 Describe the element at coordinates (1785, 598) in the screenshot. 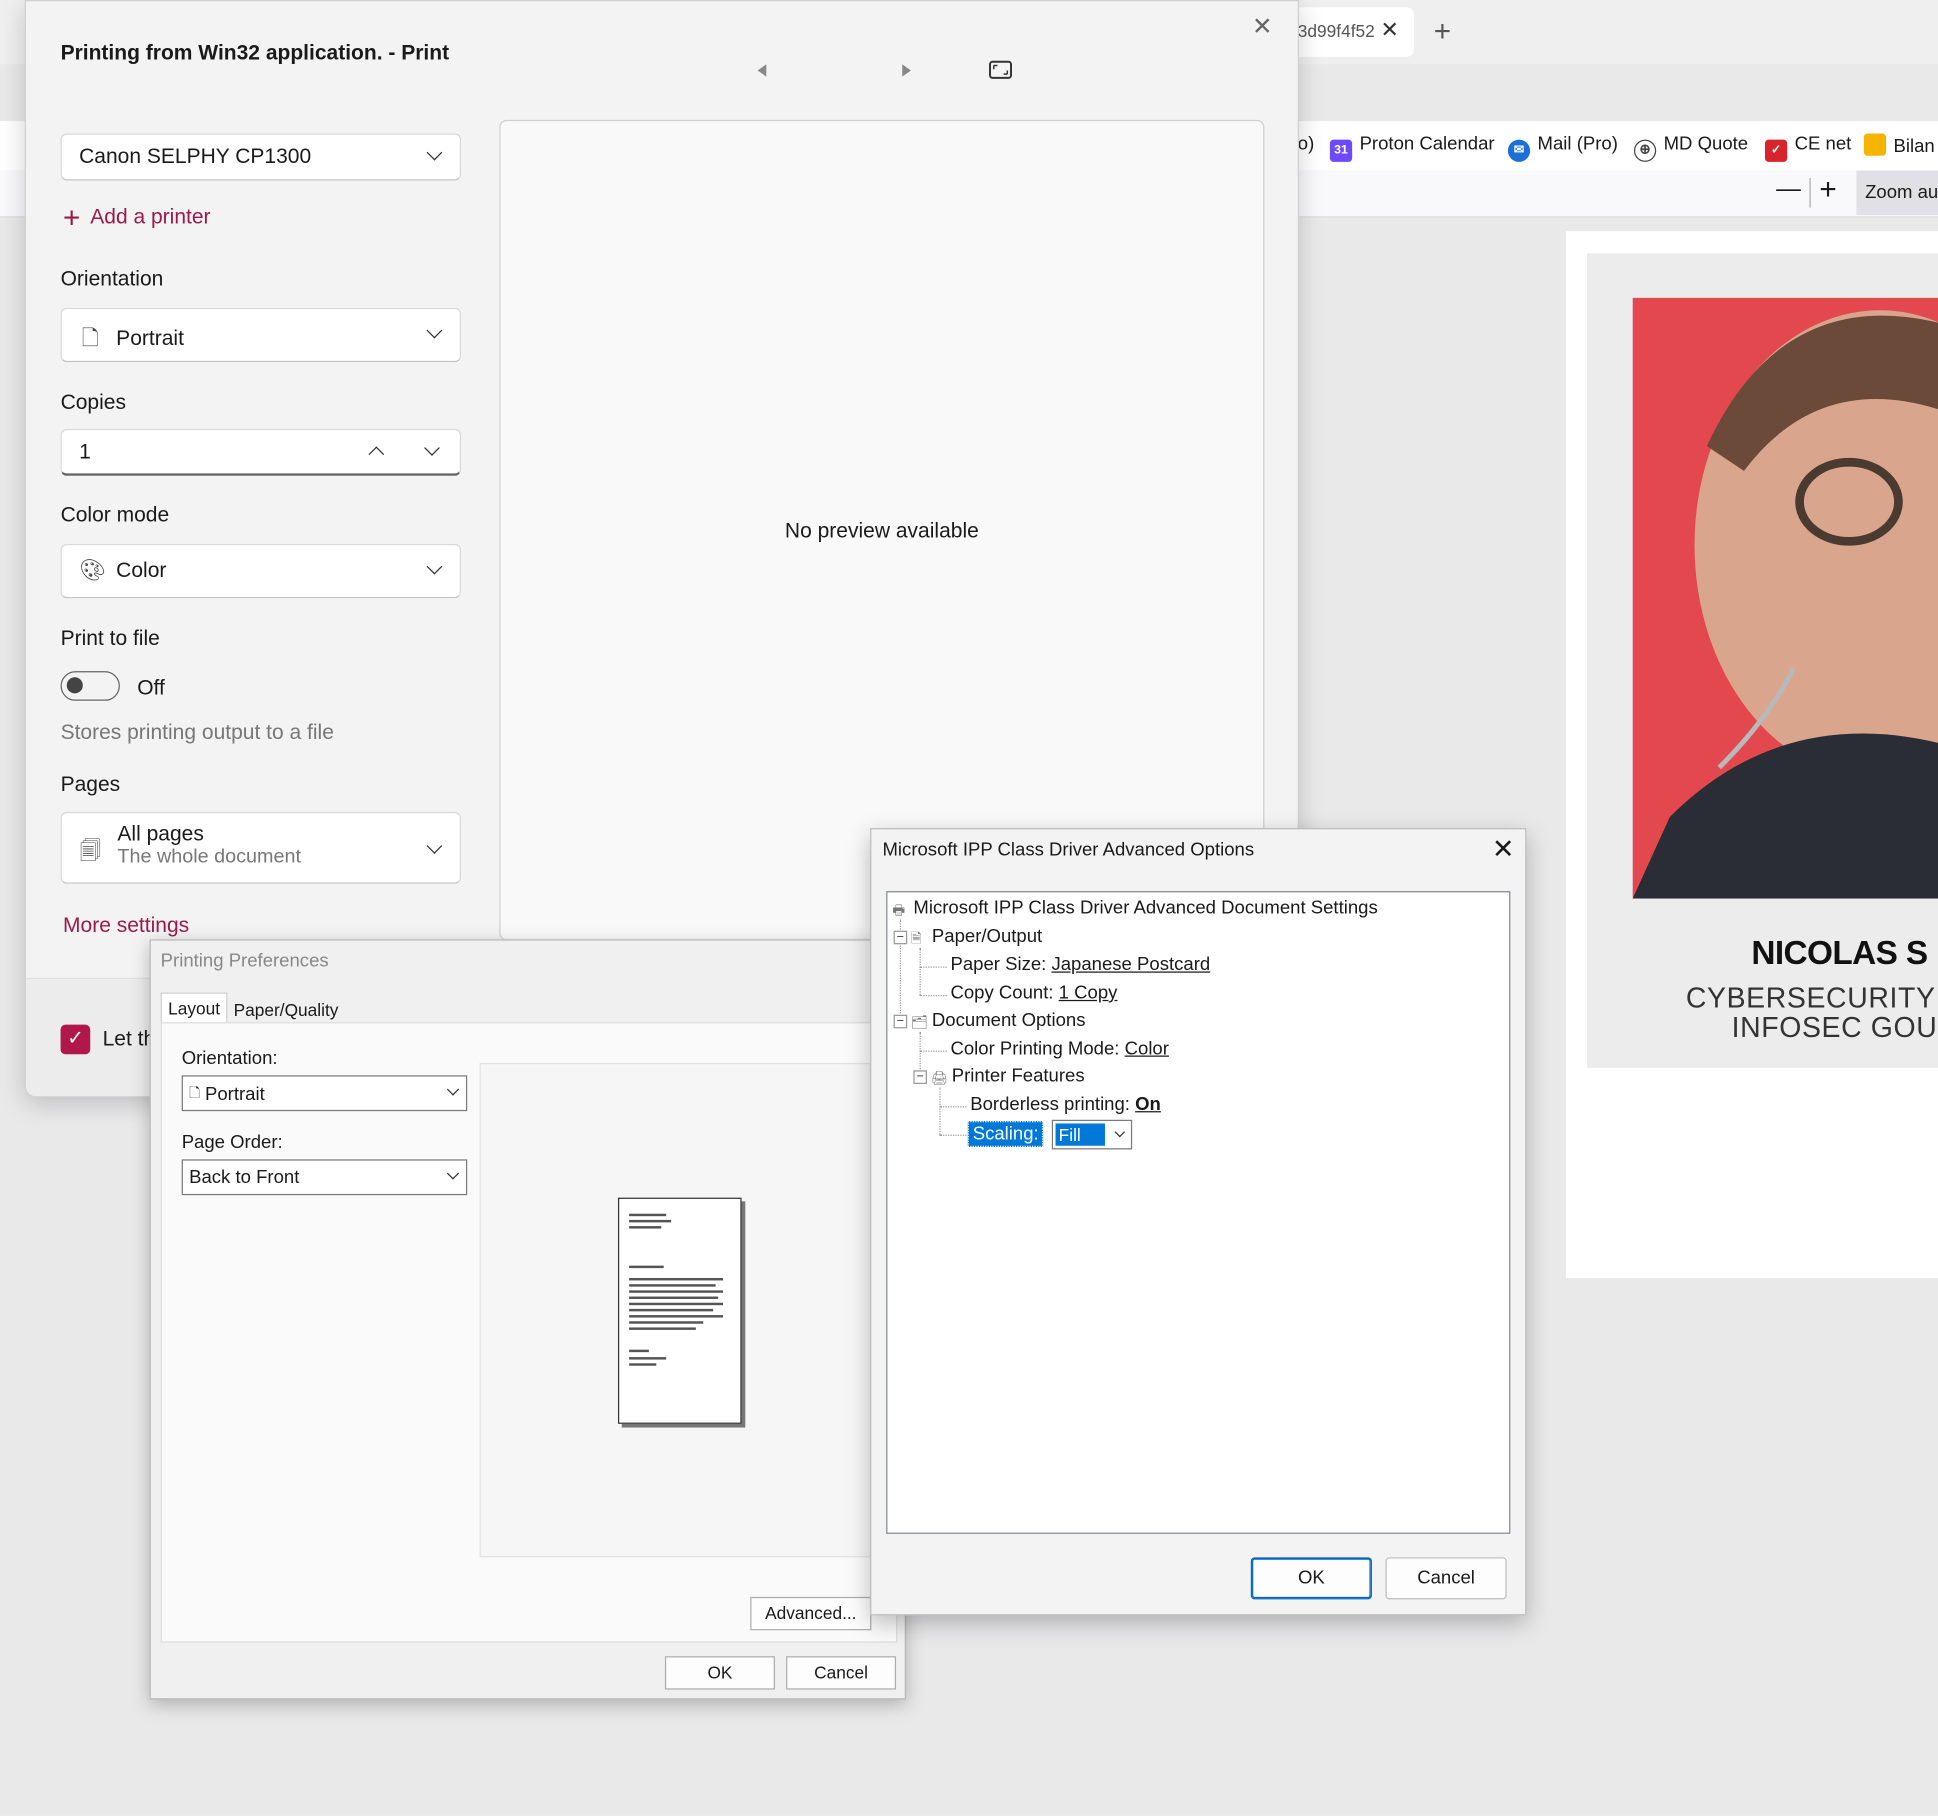

I see `portrait-photo` at that location.